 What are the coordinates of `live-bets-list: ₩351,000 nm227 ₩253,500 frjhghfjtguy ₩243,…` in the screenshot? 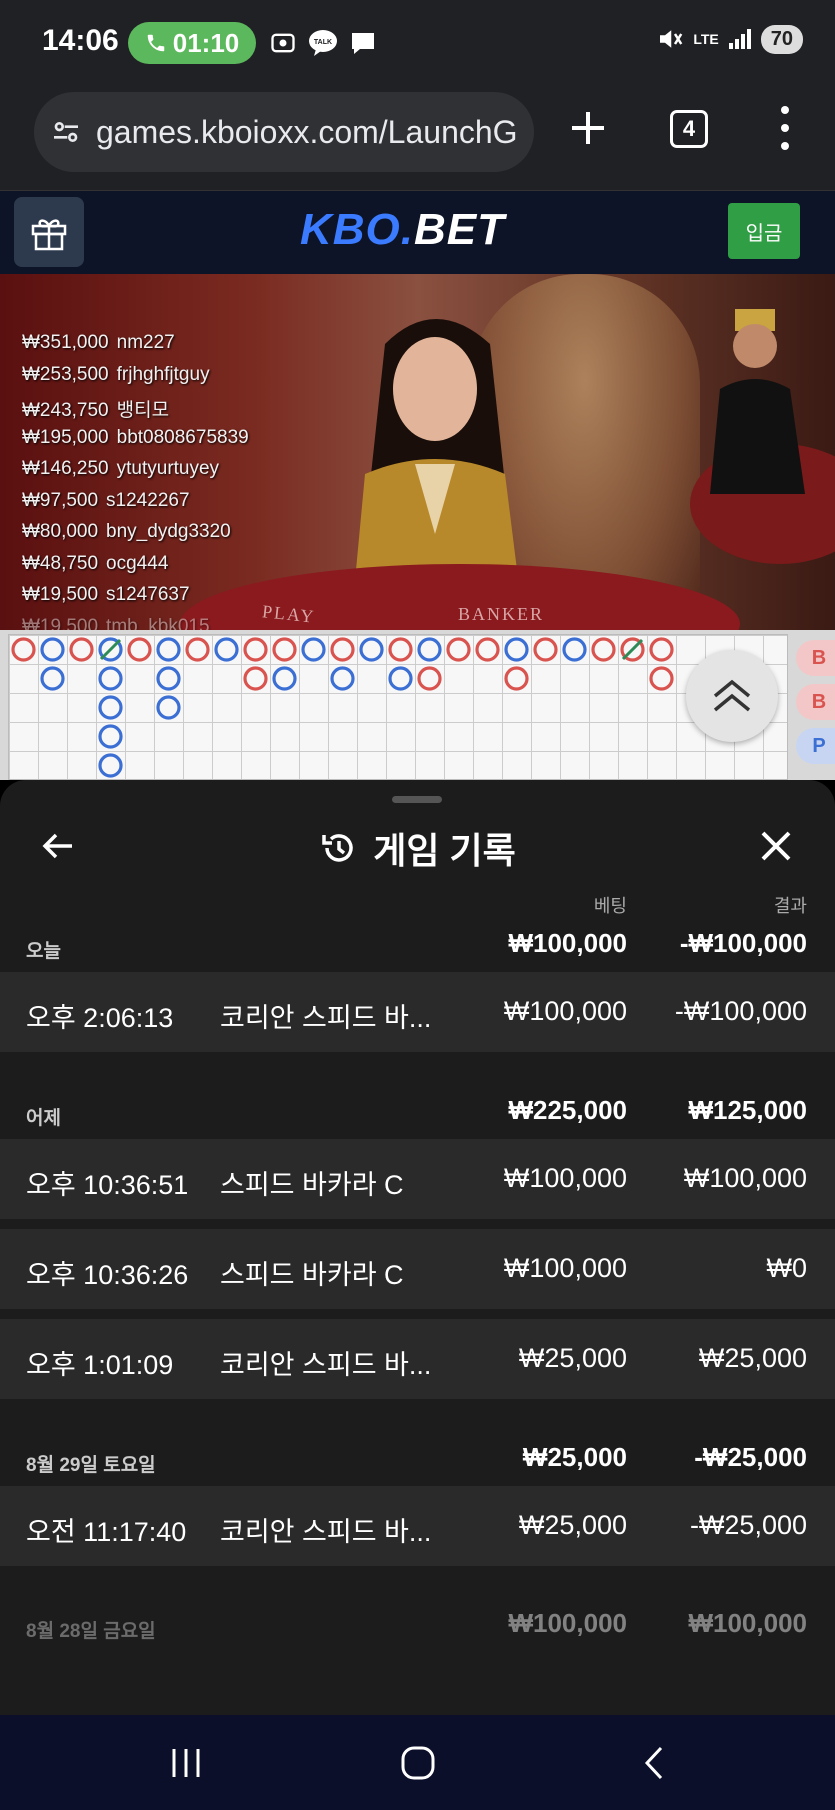 It's located at (135, 481).